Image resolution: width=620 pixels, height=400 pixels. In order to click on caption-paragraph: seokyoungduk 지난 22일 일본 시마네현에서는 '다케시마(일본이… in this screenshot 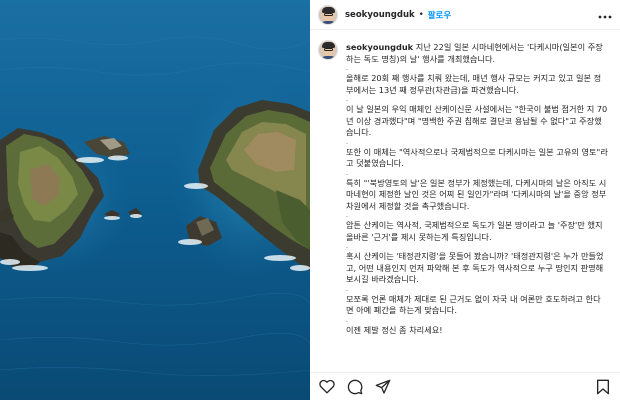, I will do `click(474, 53)`.